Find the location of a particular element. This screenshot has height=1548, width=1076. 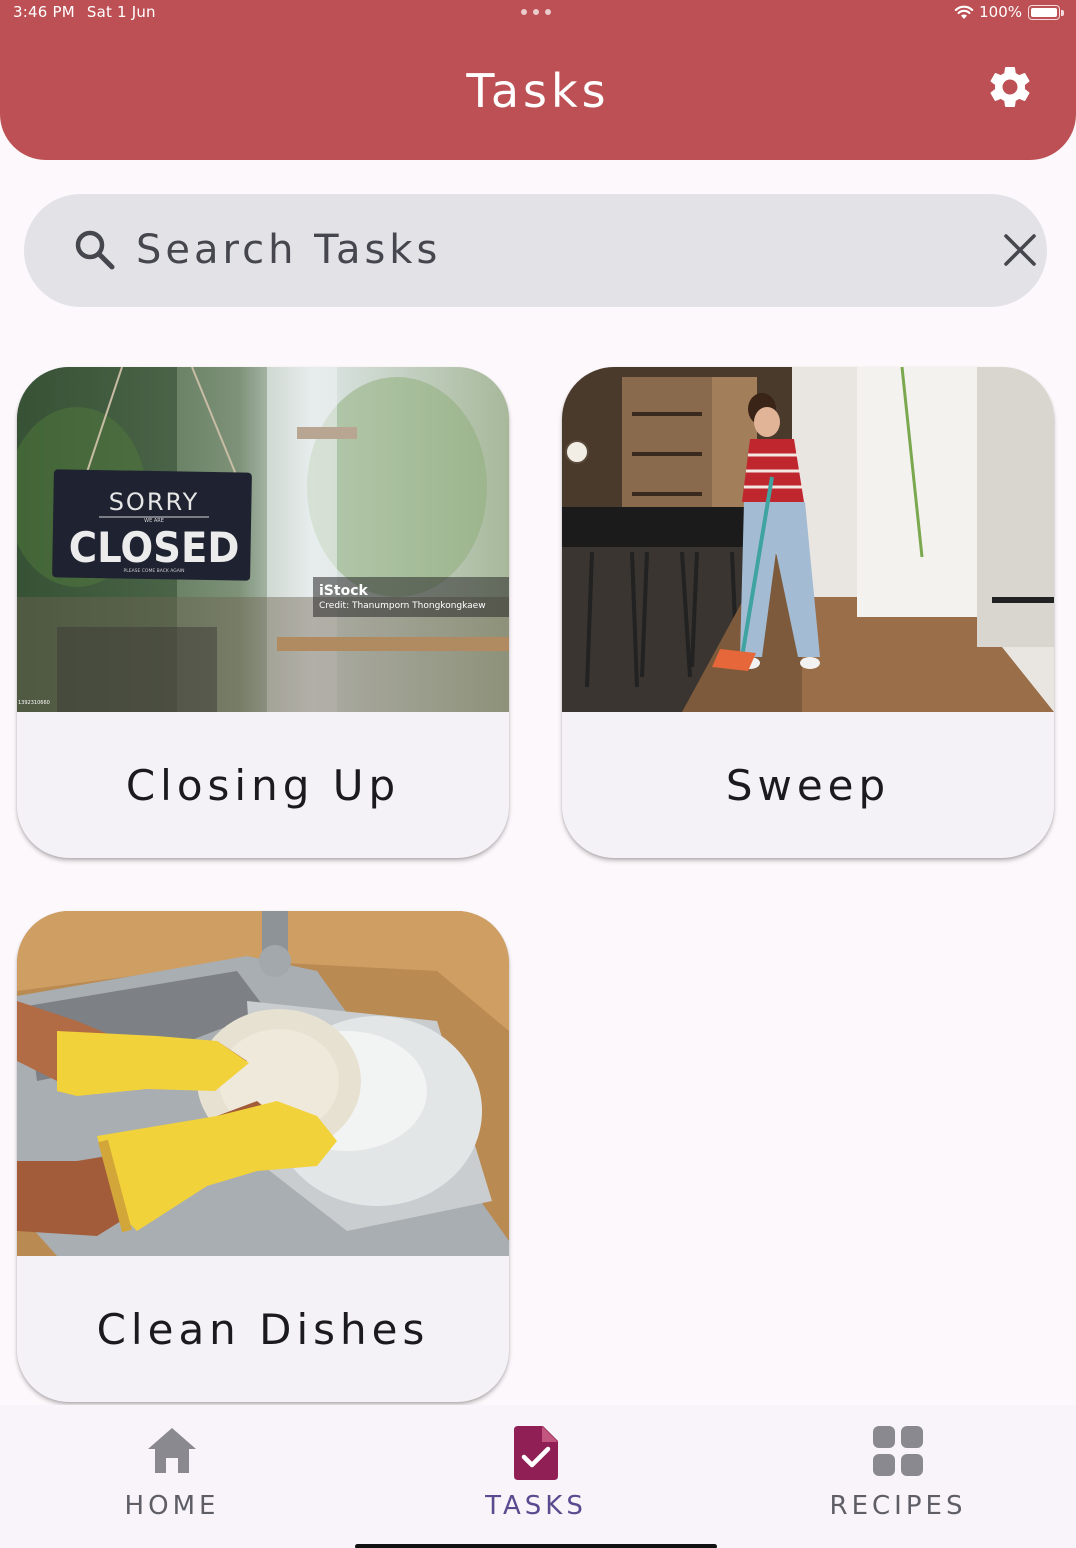

sign-closed-text: CLOSED is located at coordinates (154, 547).